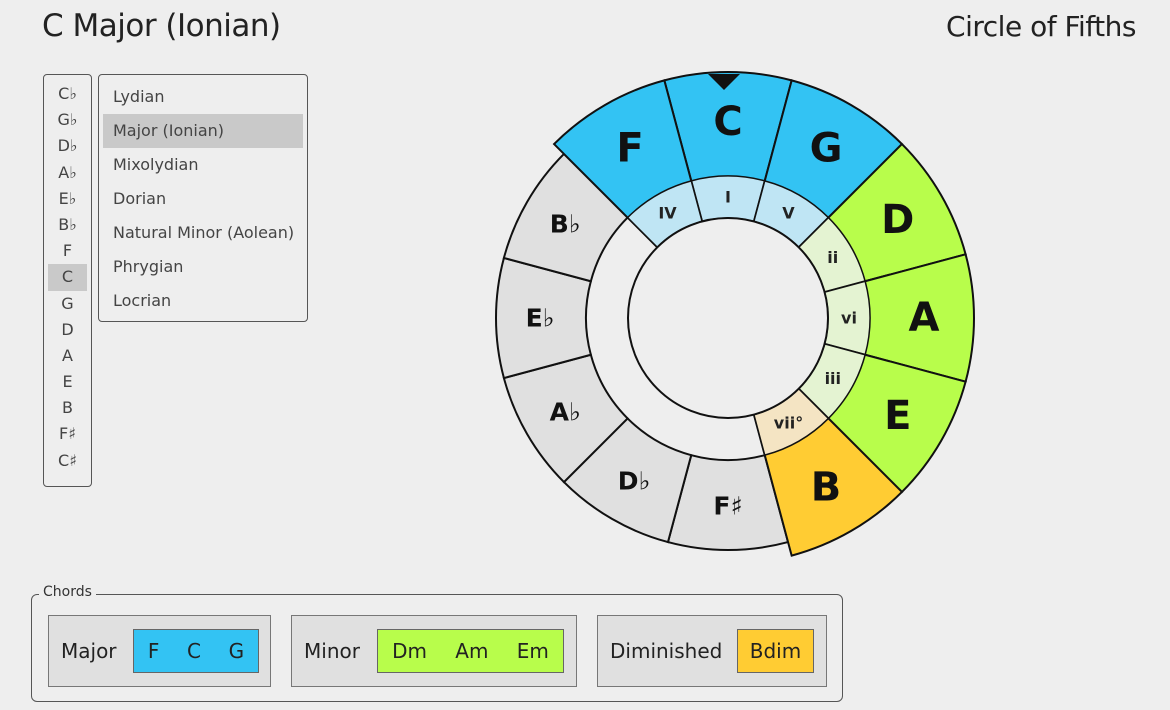  I want to click on major-chords-box: FCG, so click(196, 651).